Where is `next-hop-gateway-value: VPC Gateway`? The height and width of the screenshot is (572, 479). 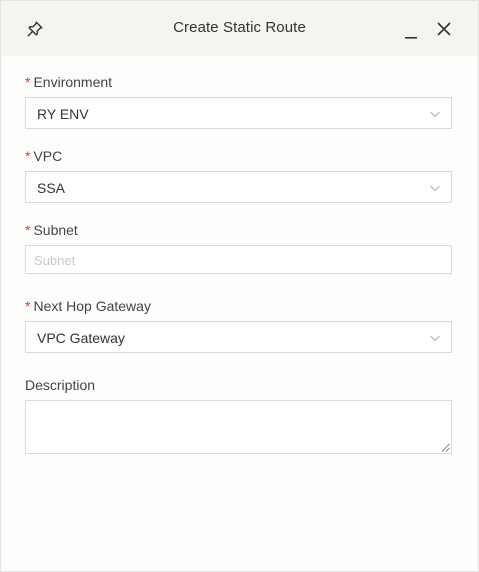 next-hop-gateway-value: VPC Gateway is located at coordinates (81, 338).